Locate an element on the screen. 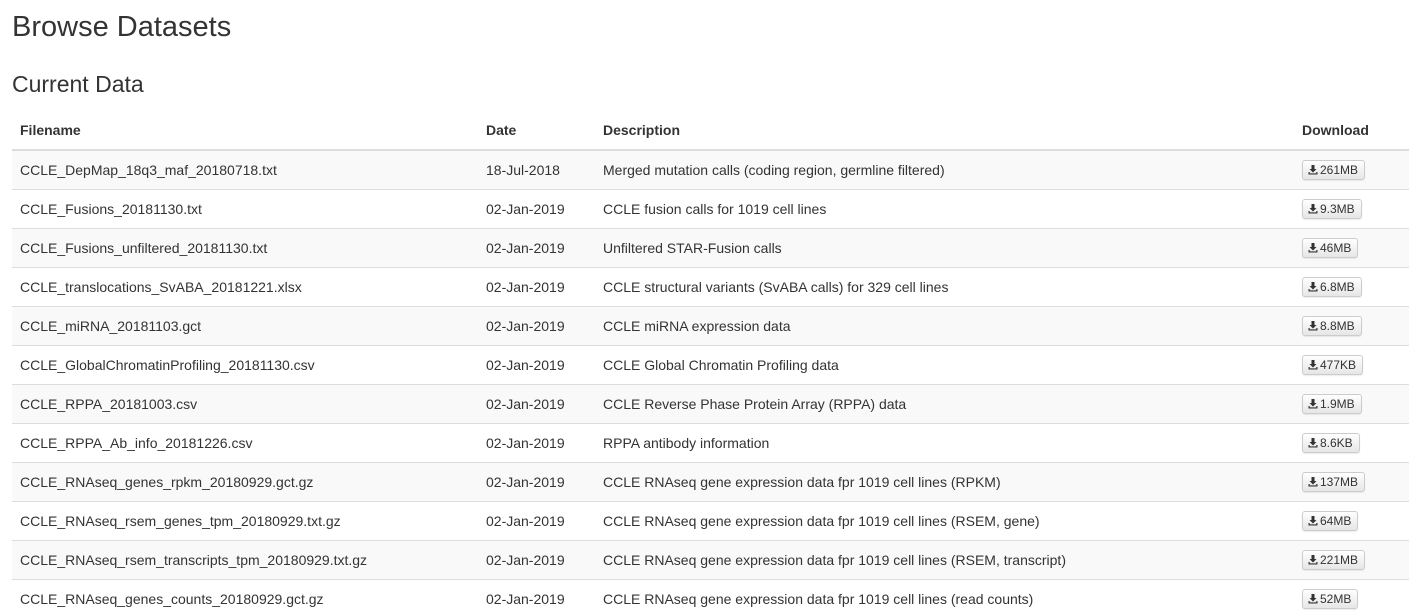  download-size: 8.6KB is located at coordinates (1336, 443).